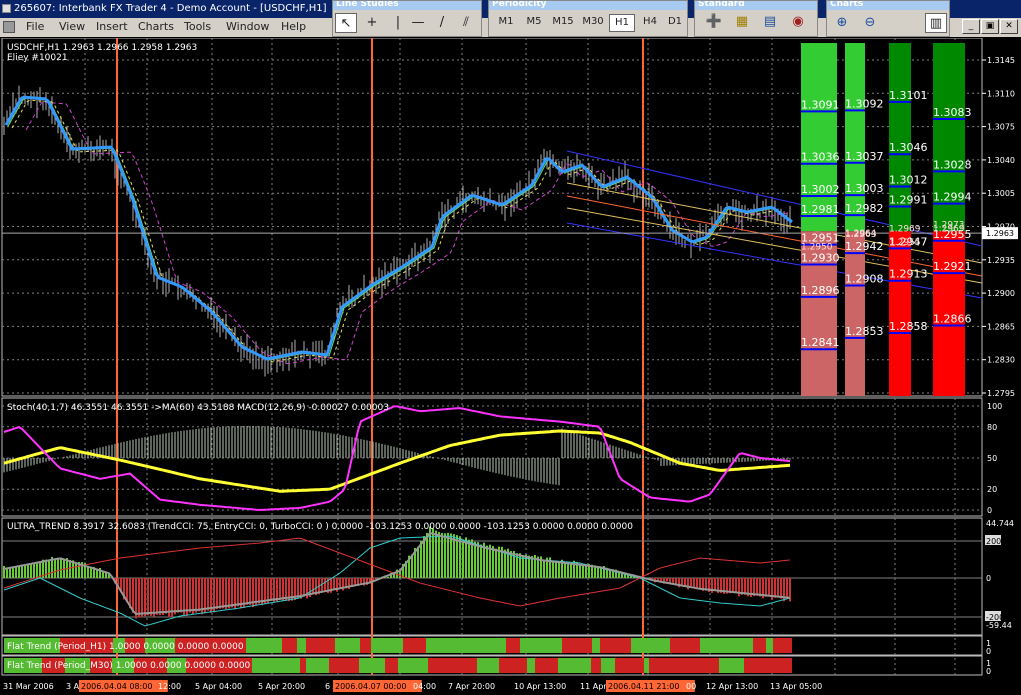  Describe the element at coordinates (820, 189) in the screenshot. I see `level-label: 1.3002` at that location.